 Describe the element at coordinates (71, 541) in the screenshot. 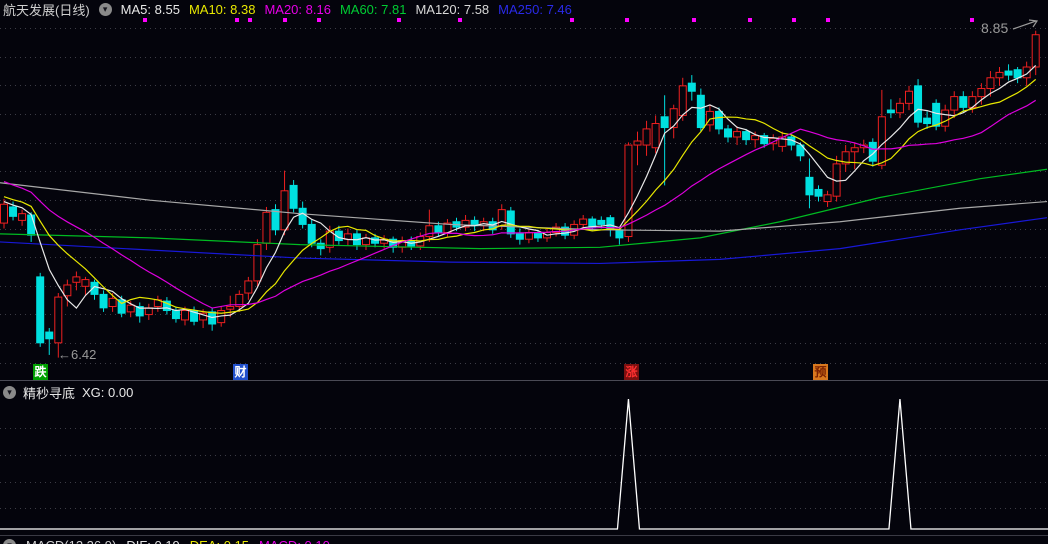

I see `macd-indicator-label: MACD(12,26,9)` at that location.